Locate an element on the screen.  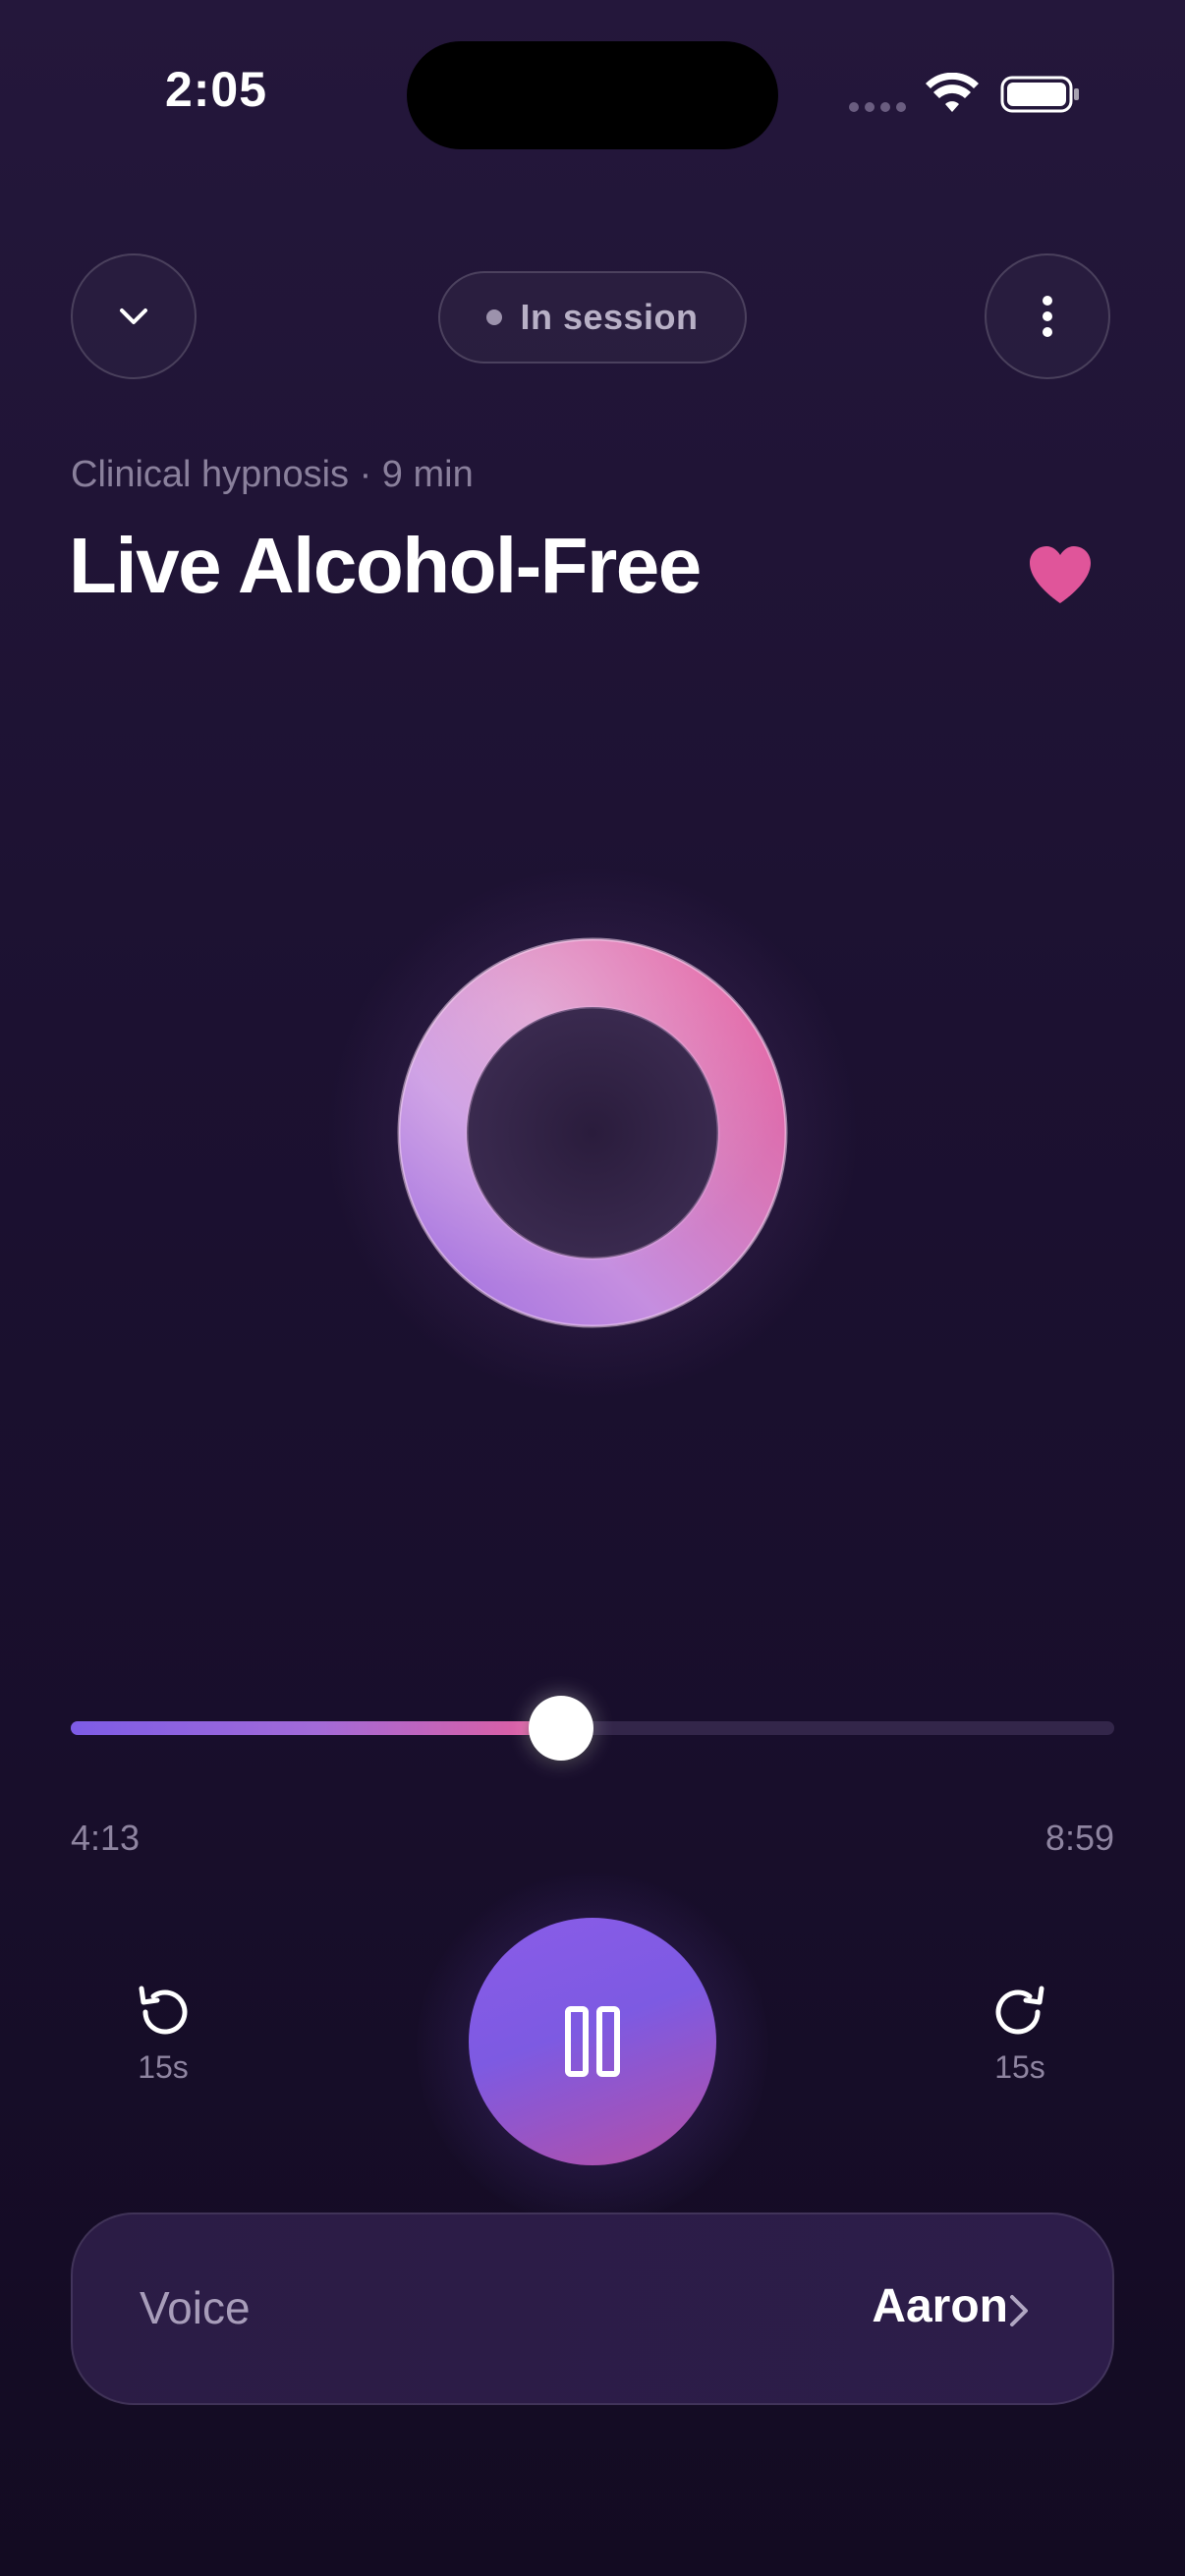
skip-back-button: 15s is located at coordinates (163, 2034).